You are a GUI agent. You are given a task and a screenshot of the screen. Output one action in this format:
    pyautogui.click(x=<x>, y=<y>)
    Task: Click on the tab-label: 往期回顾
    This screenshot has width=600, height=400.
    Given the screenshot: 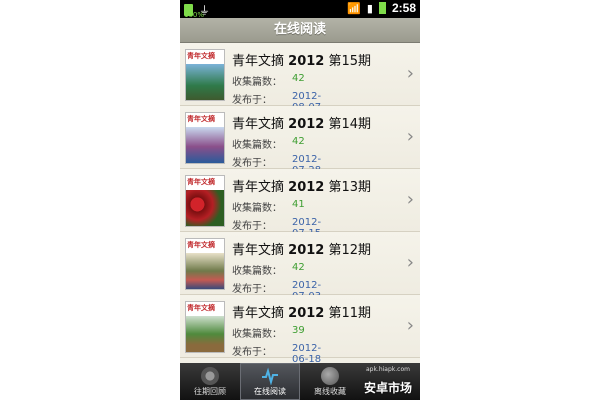 What is the action you would take?
    pyautogui.click(x=210, y=391)
    